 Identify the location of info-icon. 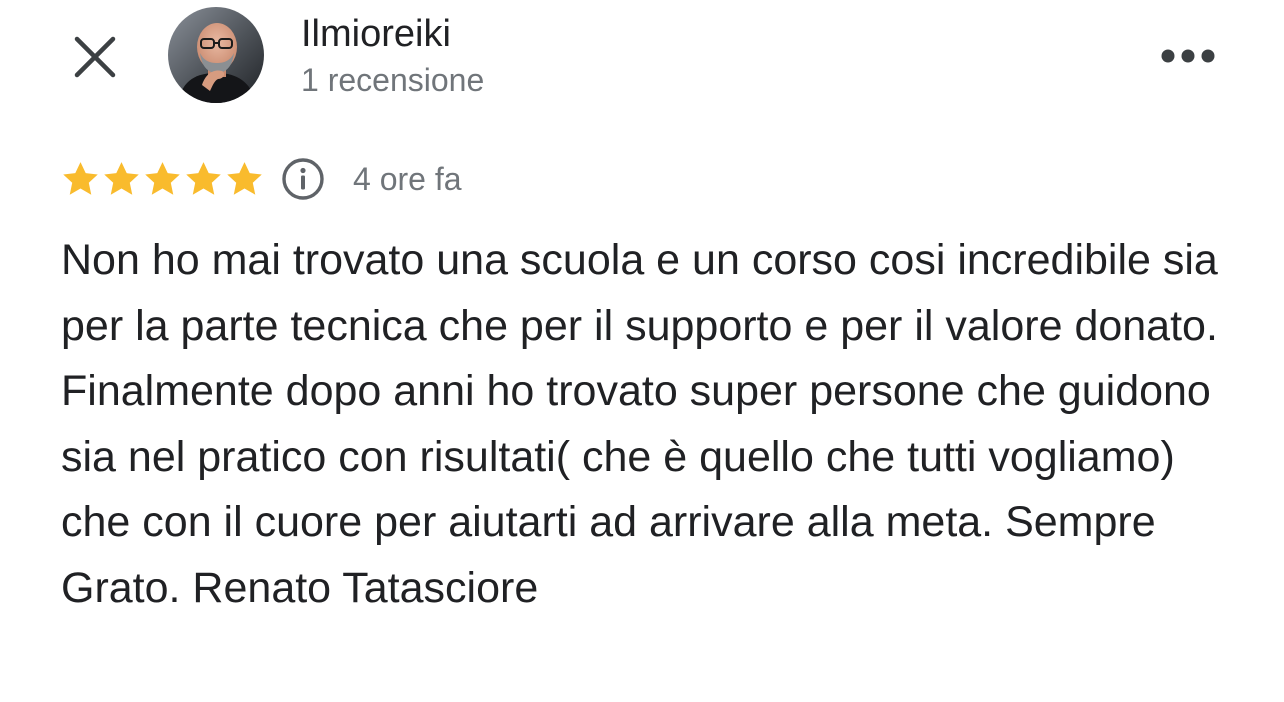
(303, 179).